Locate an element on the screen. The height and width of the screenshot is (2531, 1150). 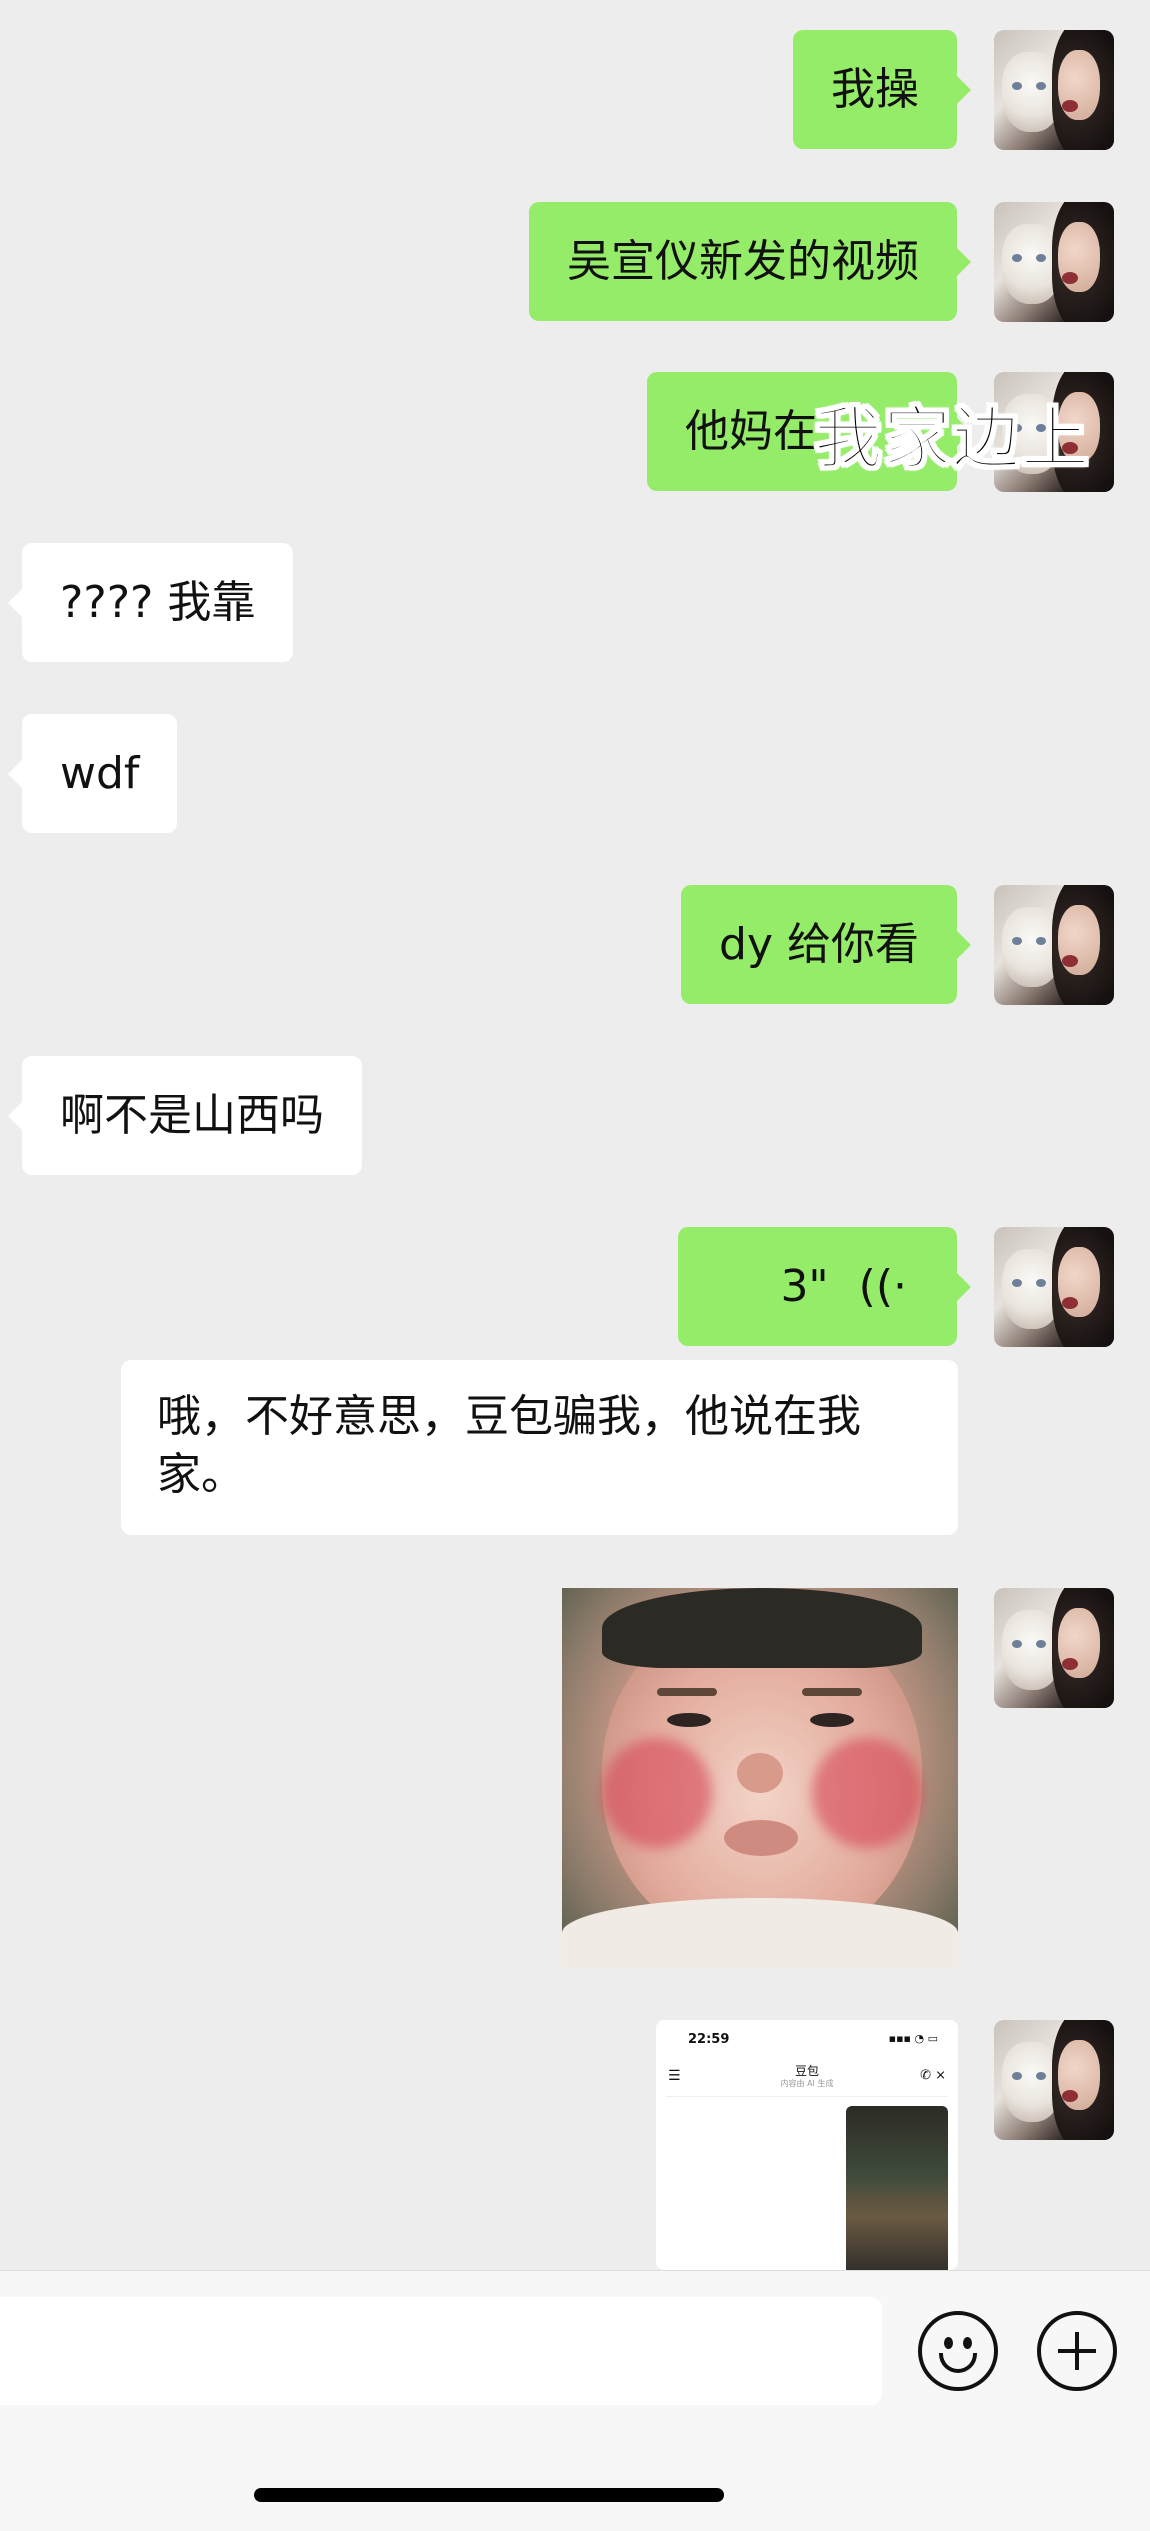
home-indicator is located at coordinates (489, 2495).